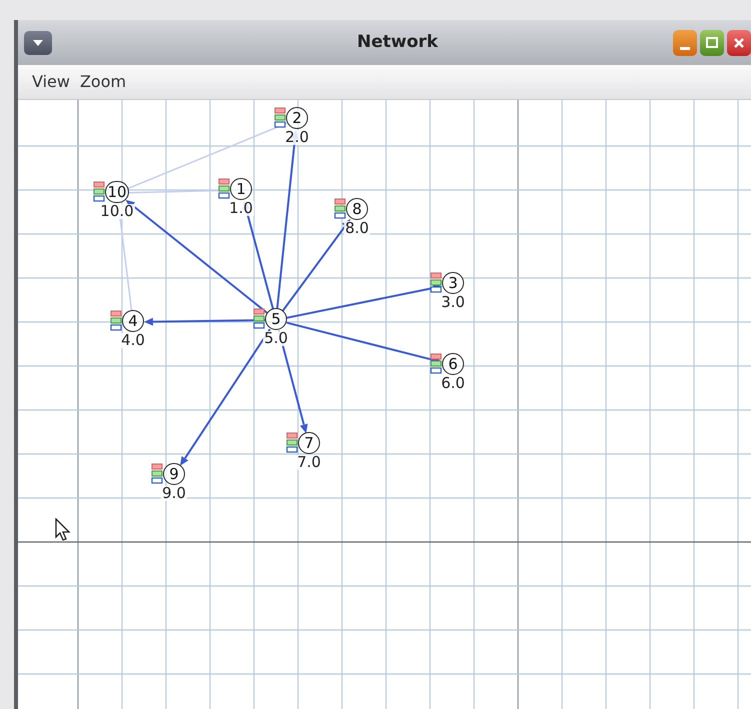 This screenshot has width=751, height=709. Describe the element at coordinates (685, 48) in the screenshot. I see `minimize-icon` at that location.